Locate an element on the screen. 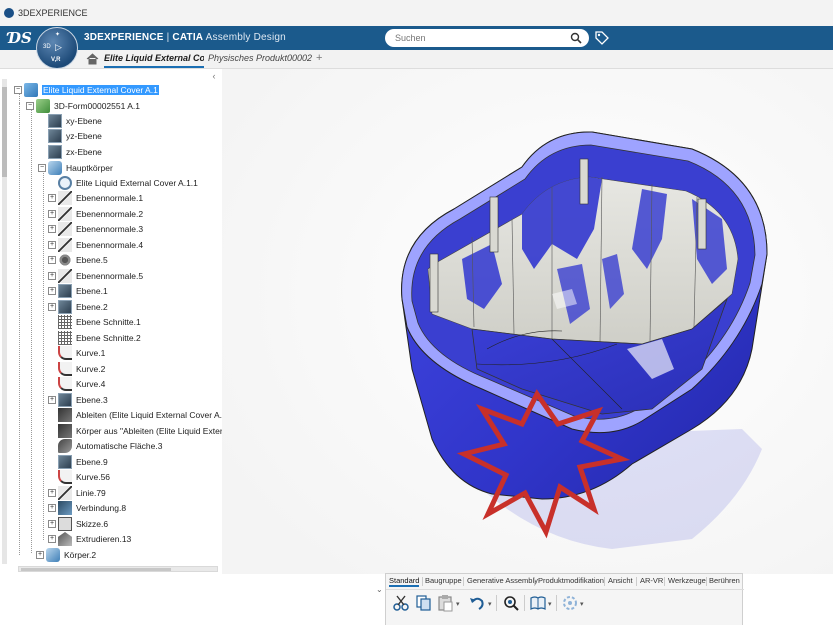 This screenshot has height=625, width=833. tree-node-extrudieren-13: + Extrudieren.13 is located at coordinates (89, 539).